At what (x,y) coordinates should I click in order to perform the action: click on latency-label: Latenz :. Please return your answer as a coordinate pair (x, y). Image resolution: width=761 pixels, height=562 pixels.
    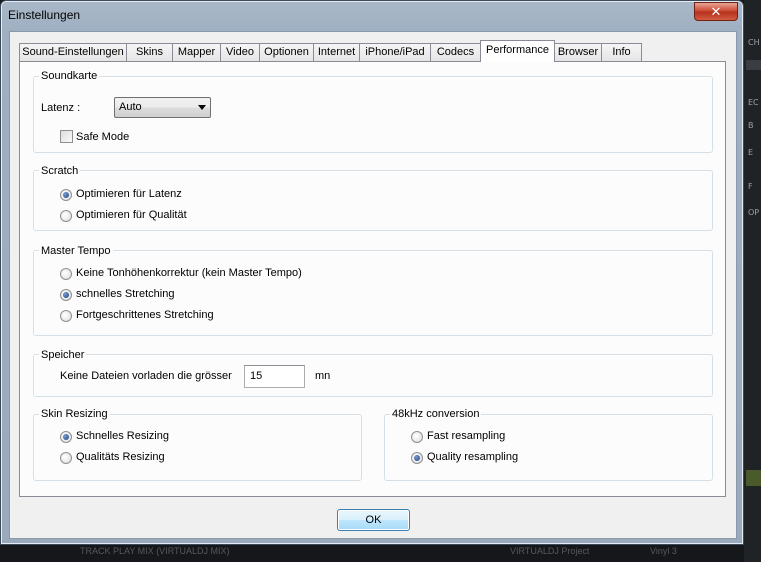
    Looking at the image, I should click on (61, 108).